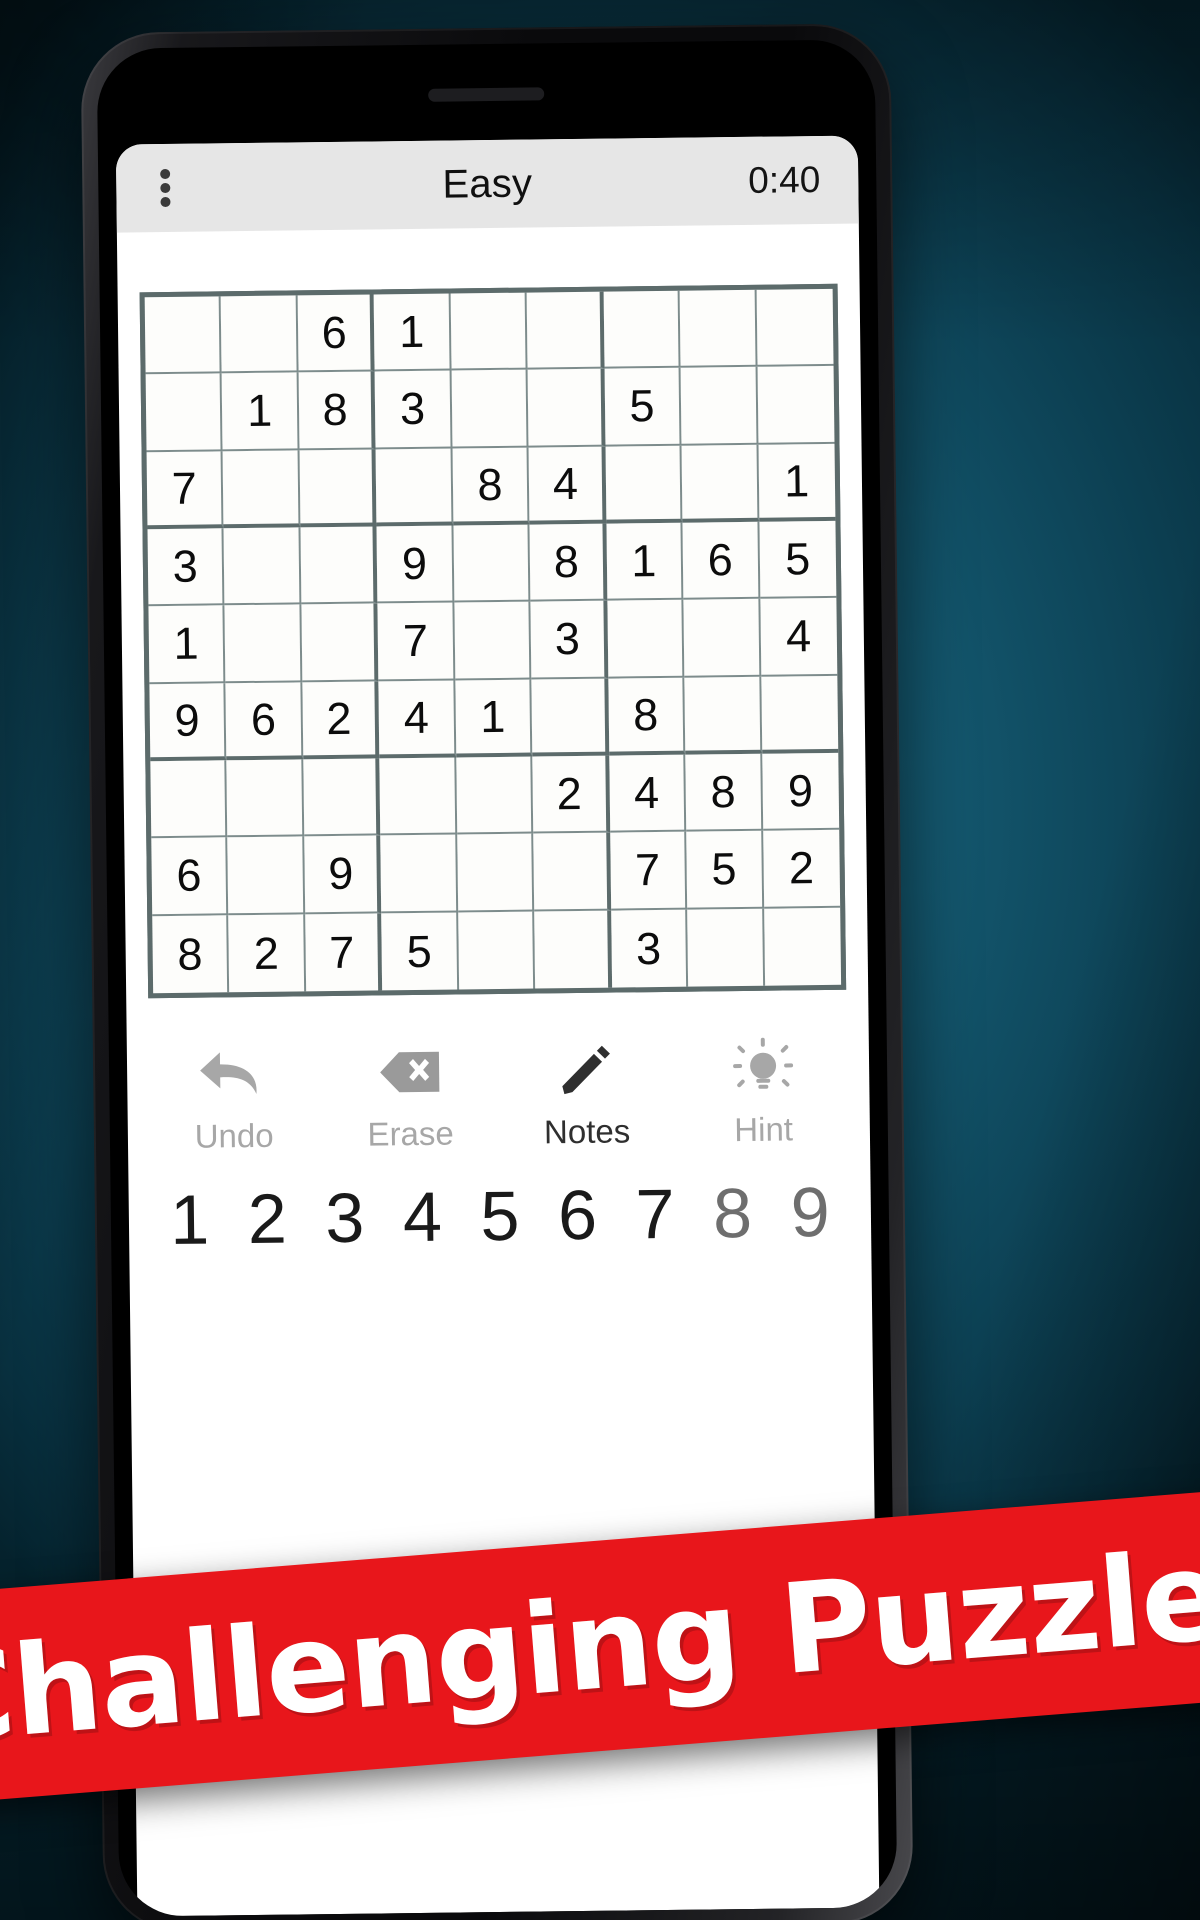  What do you see at coordinates (336, 333) in the screenshot?
I see `sudoku-cell-r1c3: 6` at bounding box center [336, 333].